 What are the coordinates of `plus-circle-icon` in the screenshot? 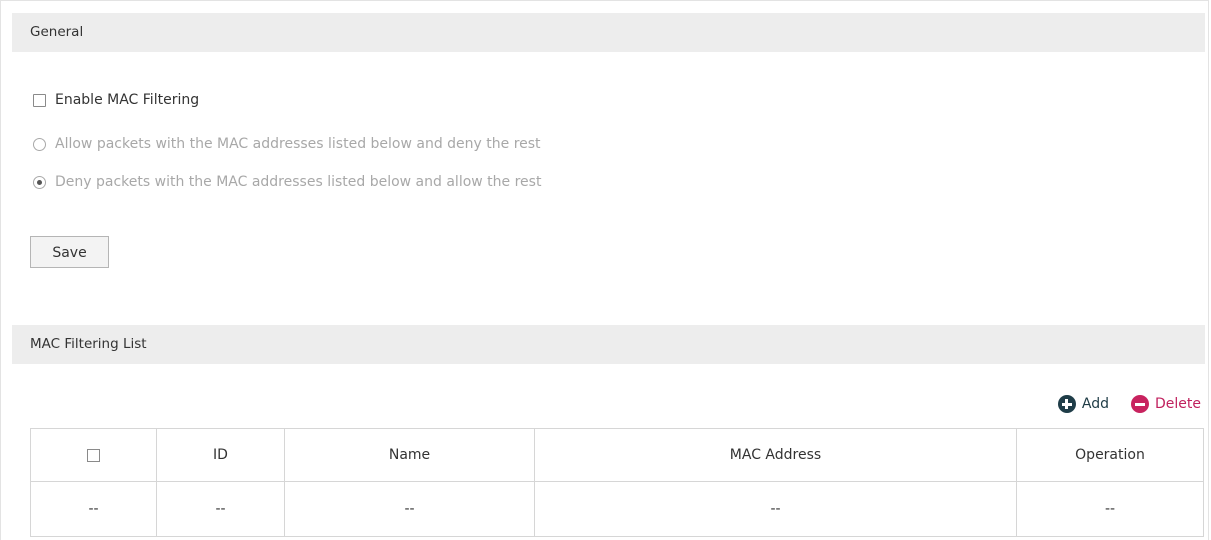 It's located at (1066, 404).